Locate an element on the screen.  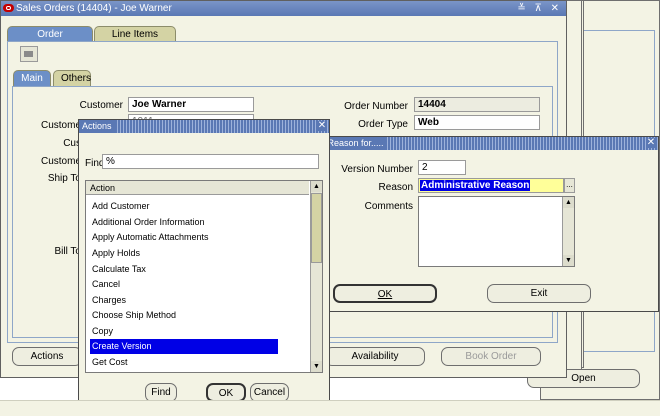
comments-label: Comments is located at coordinates (388, 206).